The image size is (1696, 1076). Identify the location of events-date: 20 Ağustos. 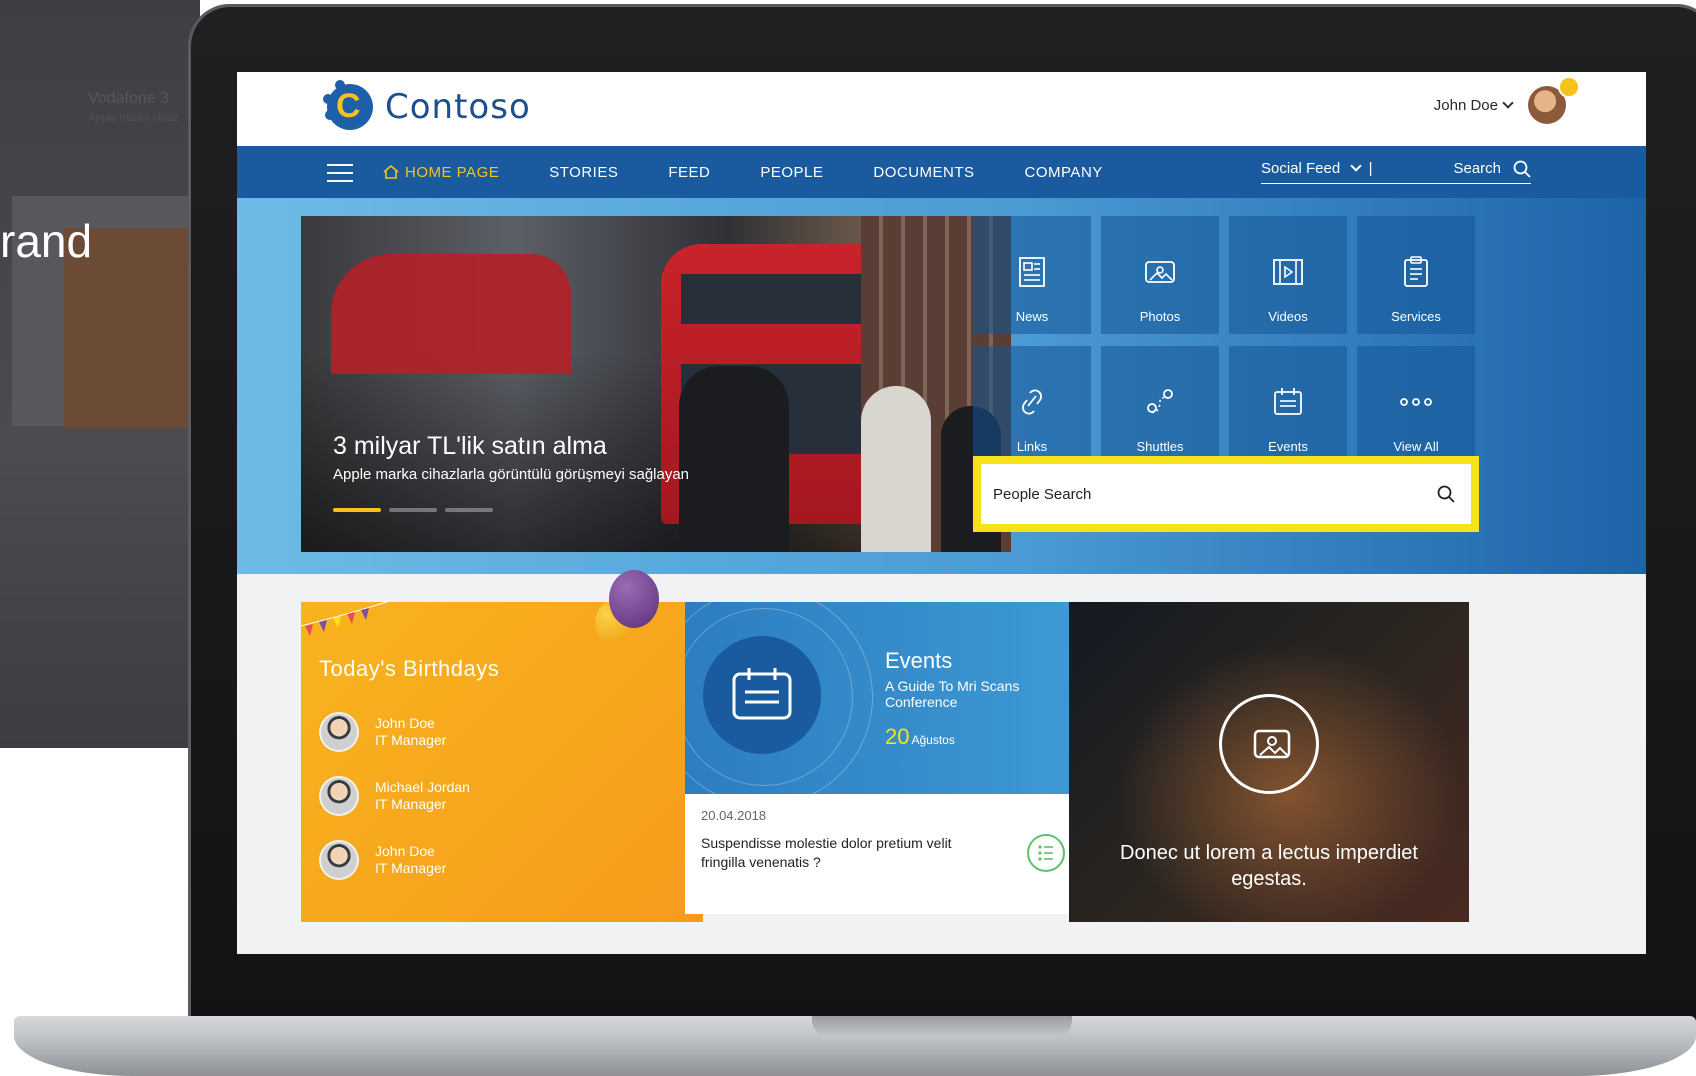
(920, 737).